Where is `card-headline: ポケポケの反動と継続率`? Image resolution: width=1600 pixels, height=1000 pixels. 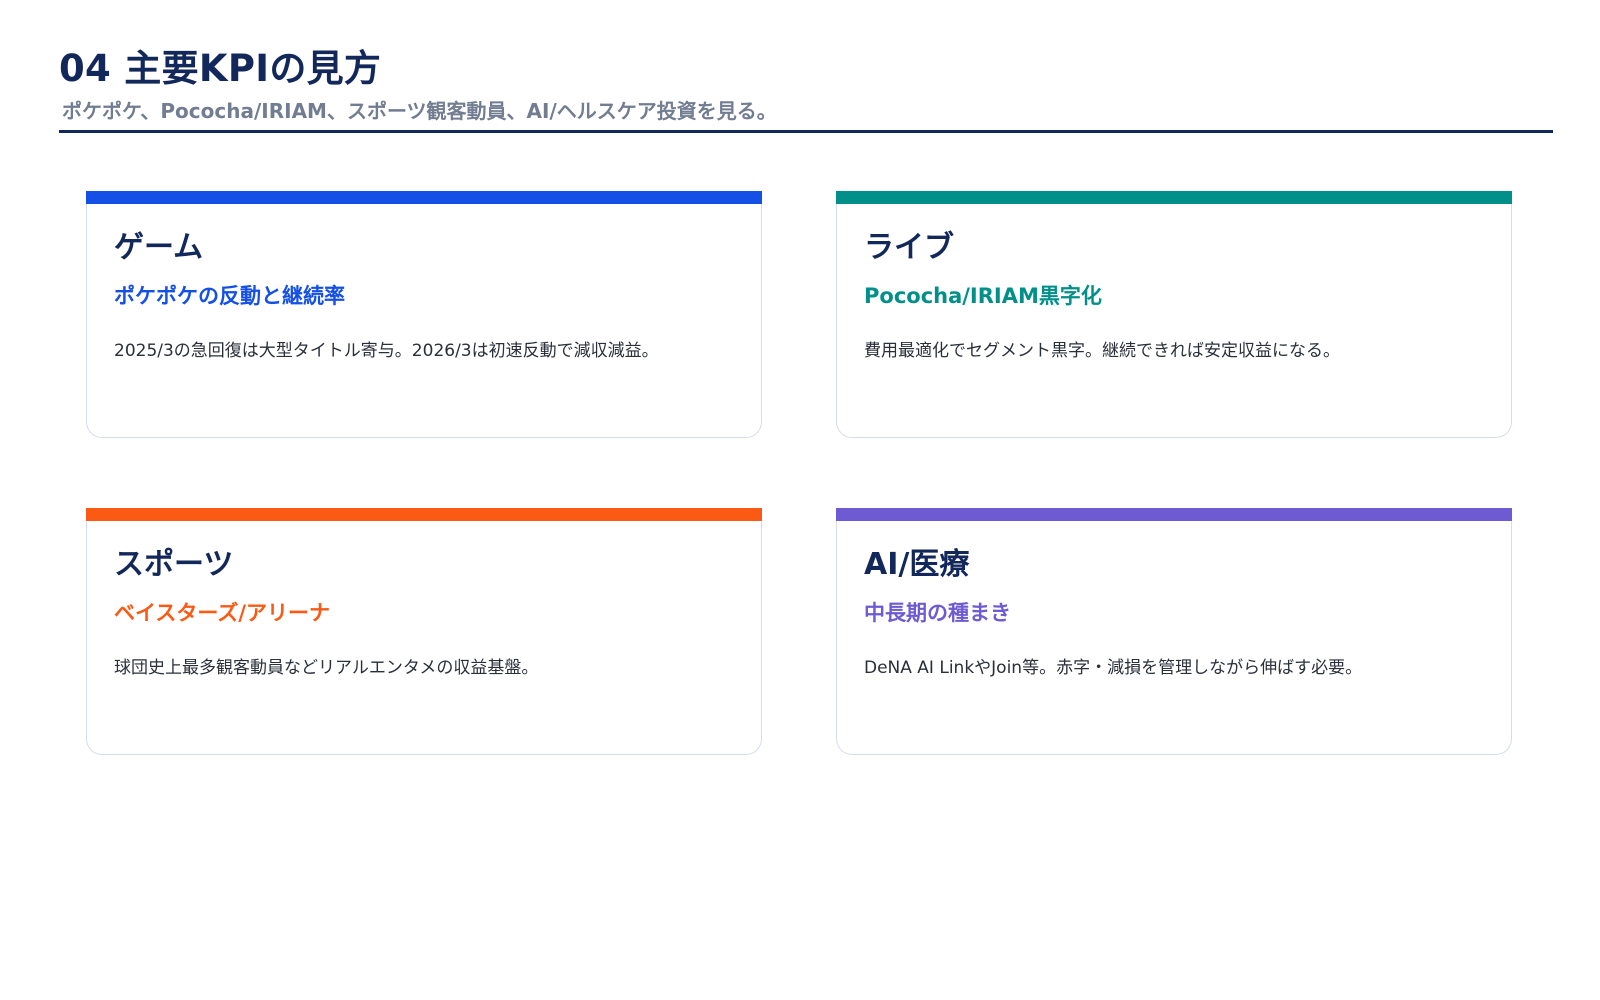 card-headline: ポケポケの反動と継続率 is located at coordinates (229, 296).